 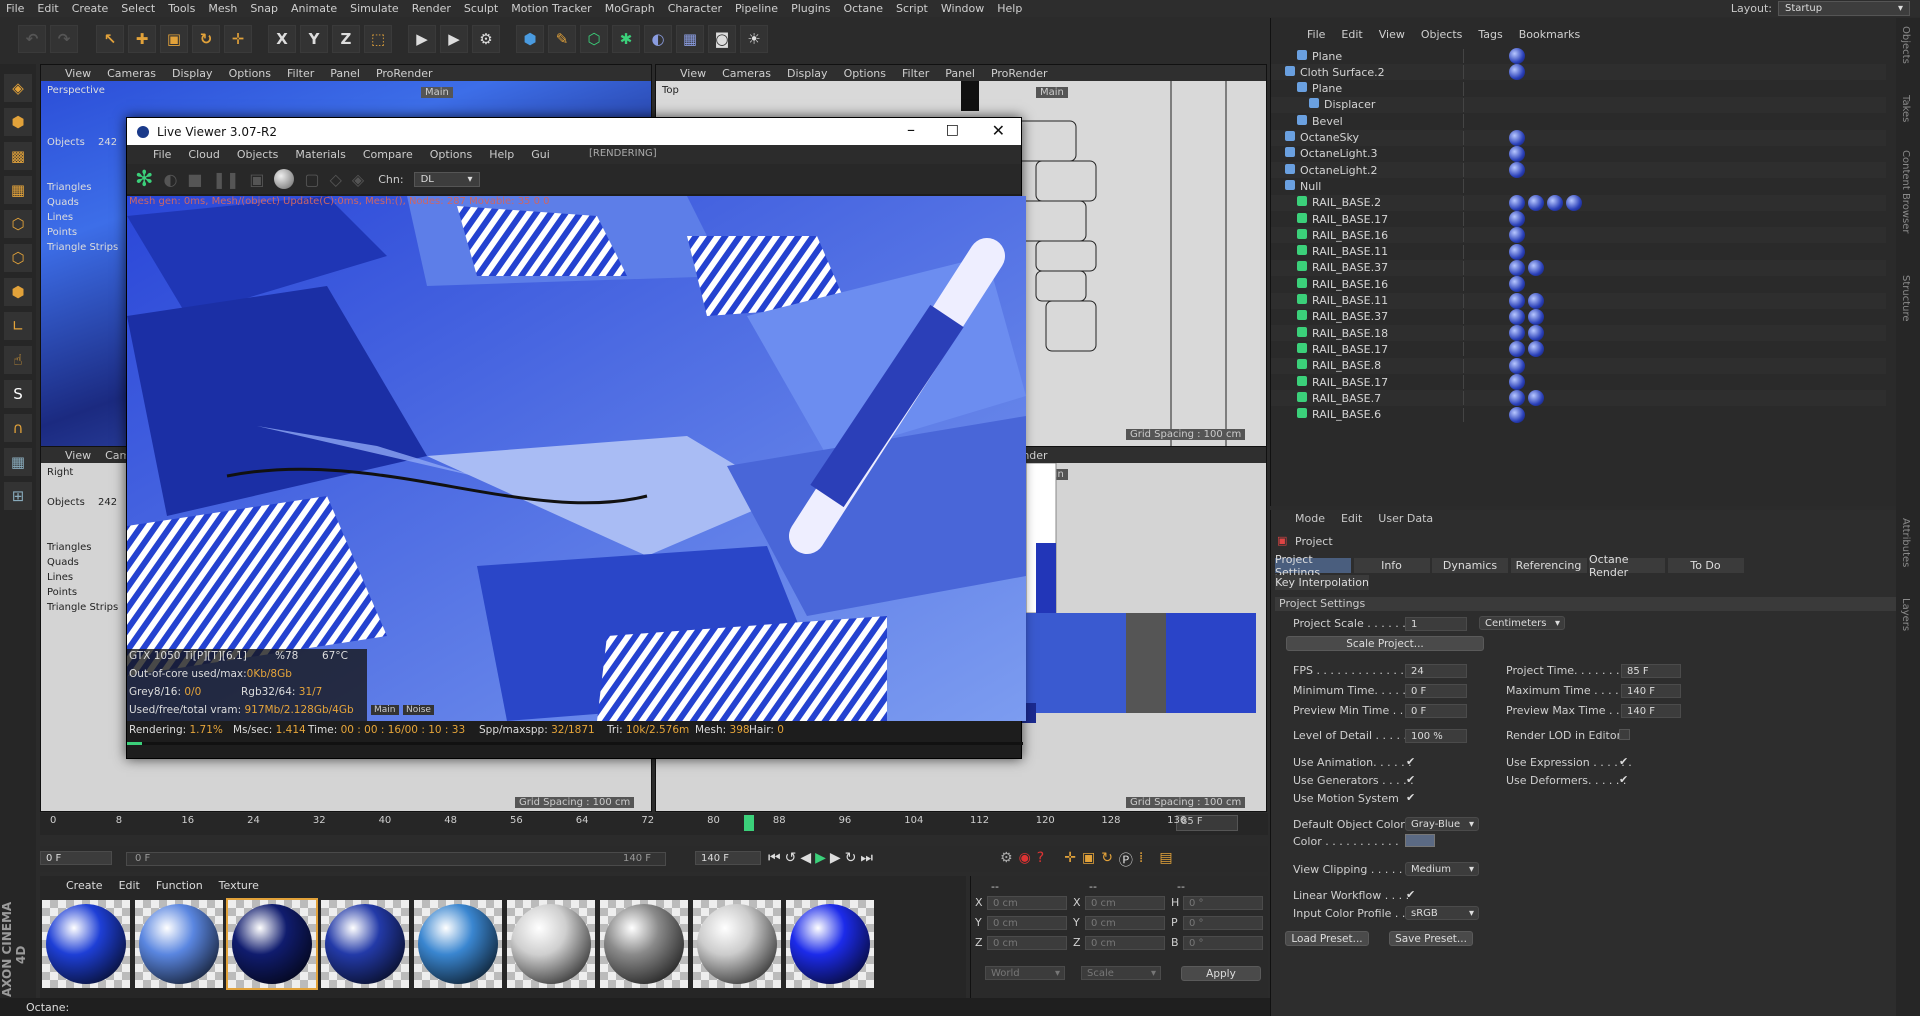 What do you see at coordinates (129, 885) in the screenshot?
I see `mat-menu-edit: Edit` at bounding box center [129, 885].